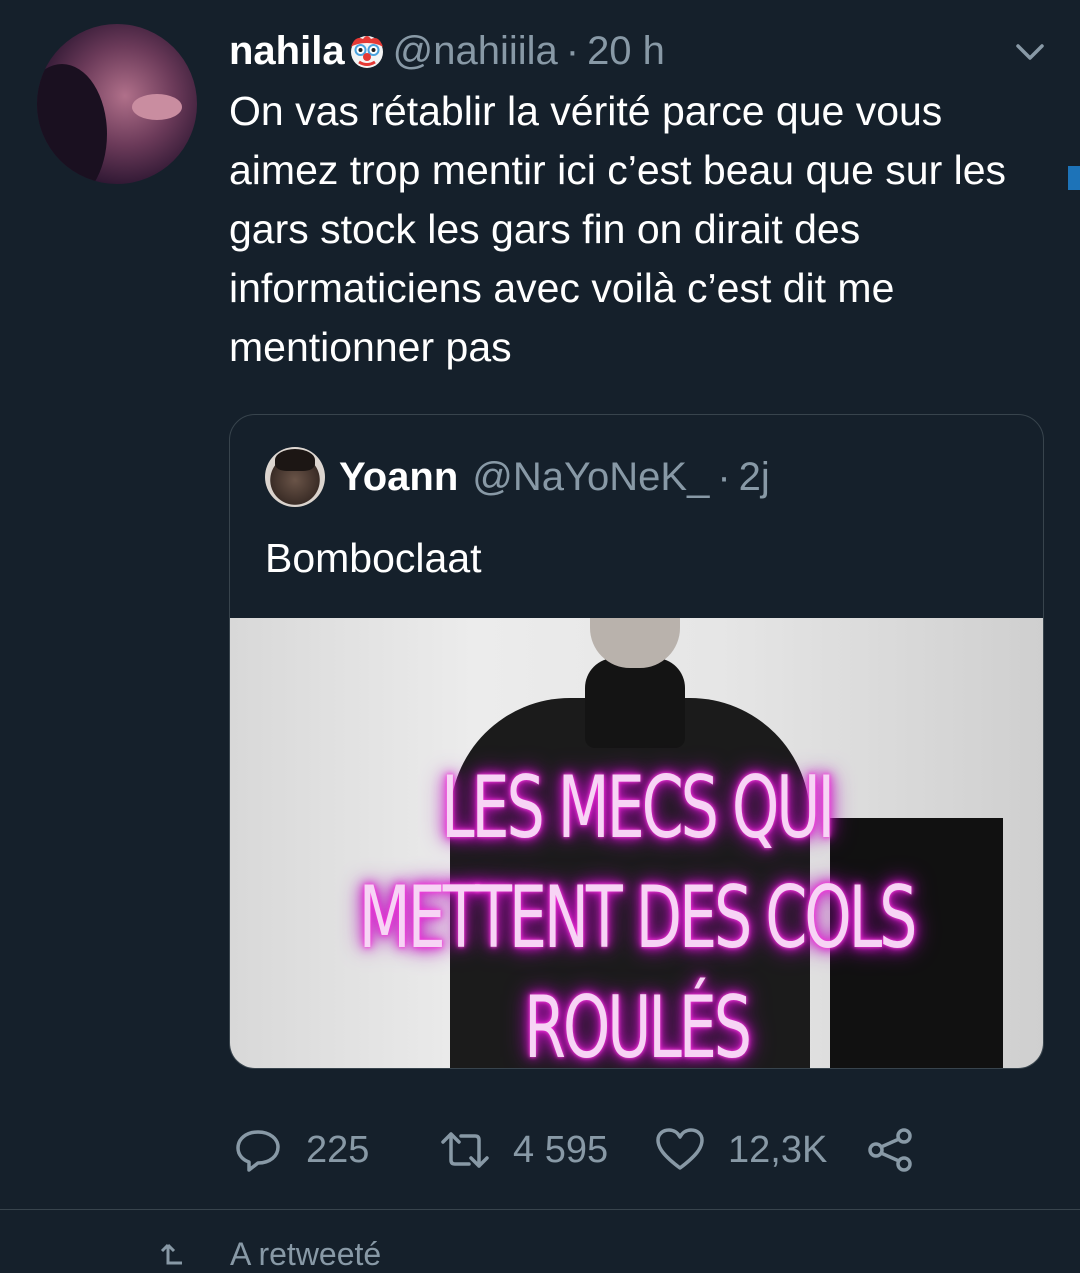  Describe the element at coordinates (638, 1023) in the screenshot. I see `image-caption-line-3: ROULÉS` at that location.